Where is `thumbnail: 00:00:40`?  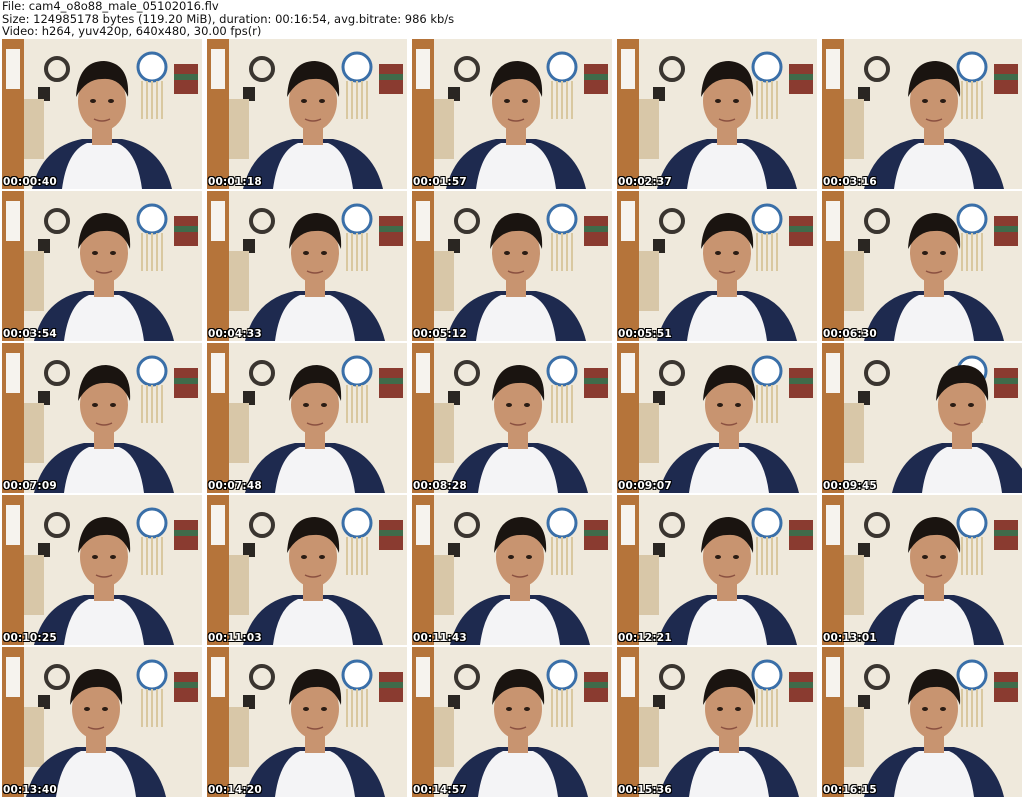
thumbnail: 00:00:40 is located at coordinates (102, 114).